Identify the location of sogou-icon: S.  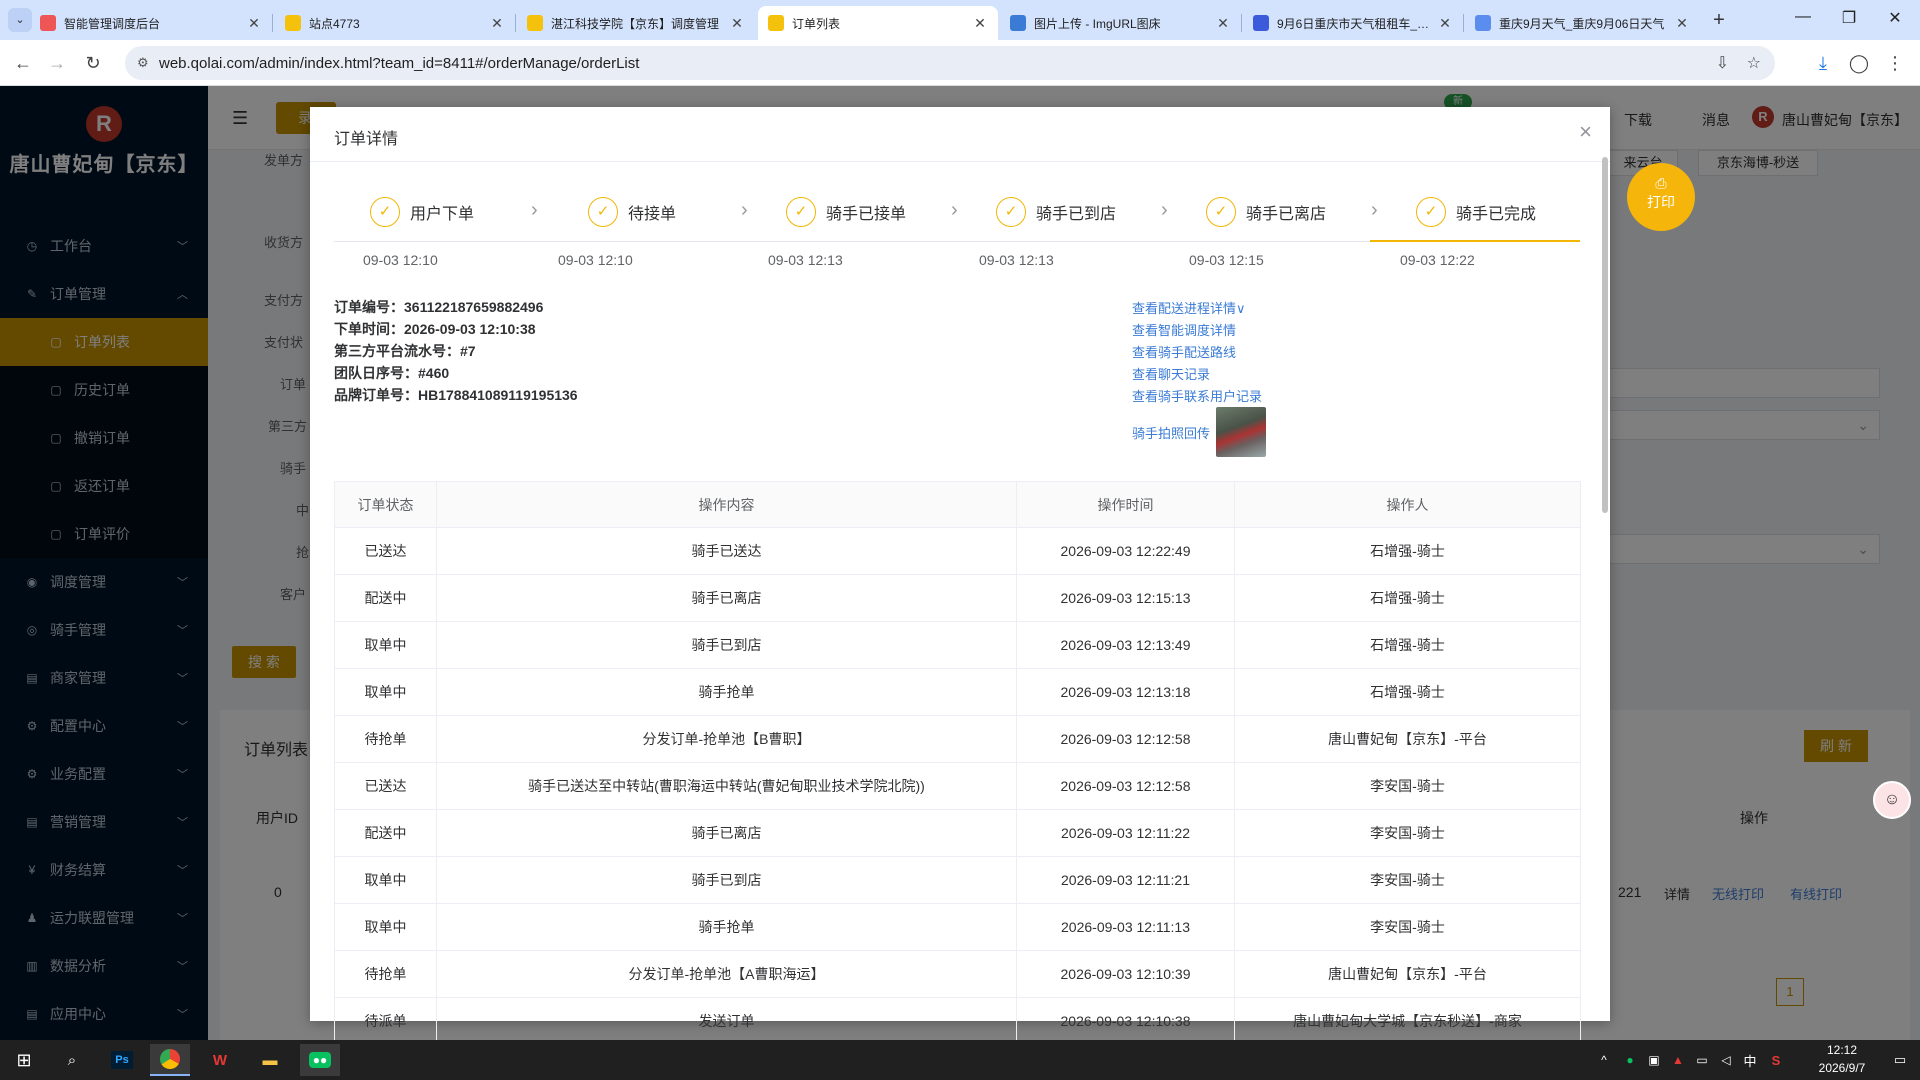
(1776, 1060).